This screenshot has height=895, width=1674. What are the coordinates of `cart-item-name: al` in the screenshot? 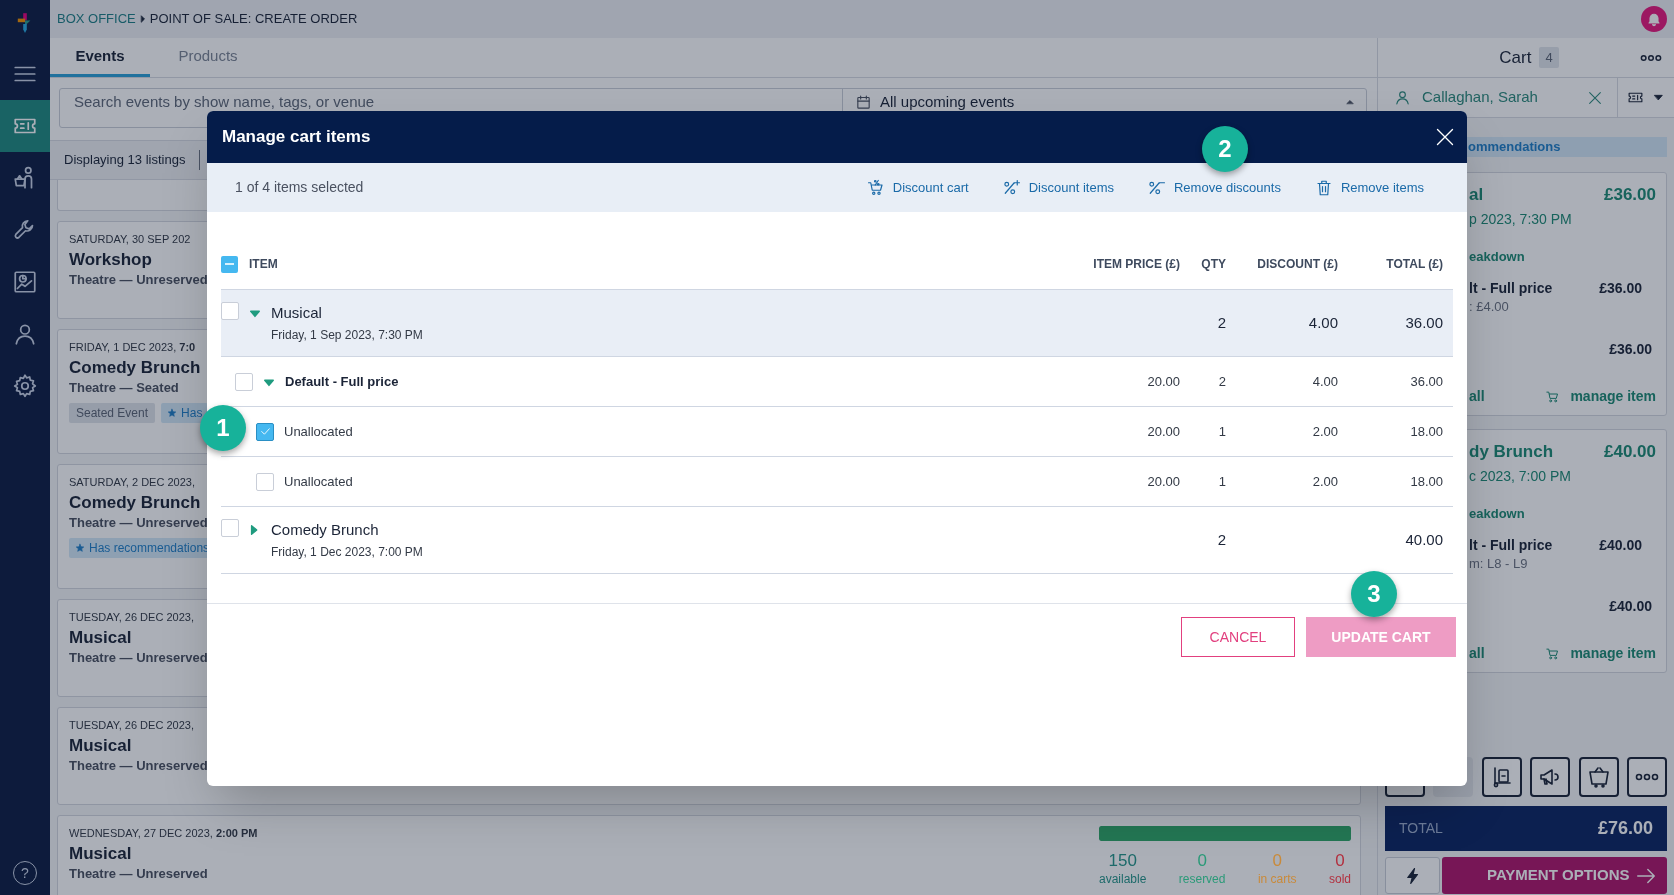 It's located at (1476, 195).